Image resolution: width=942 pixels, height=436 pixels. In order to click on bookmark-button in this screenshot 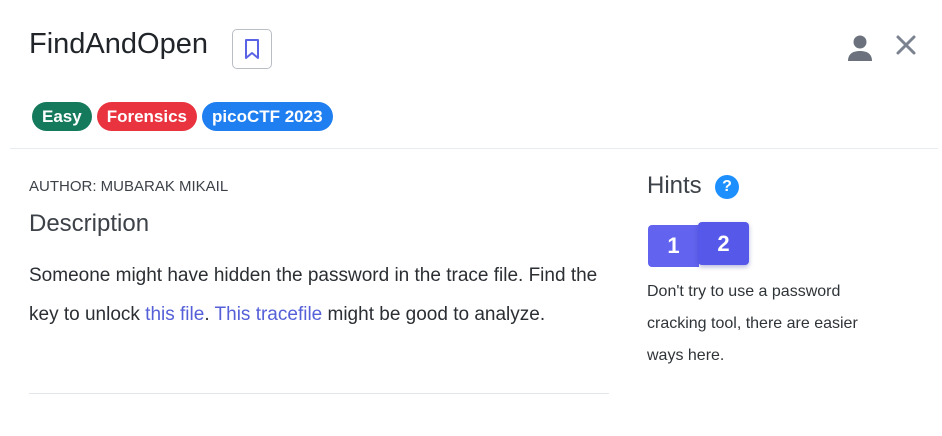, I will do `click(252, 49)`.